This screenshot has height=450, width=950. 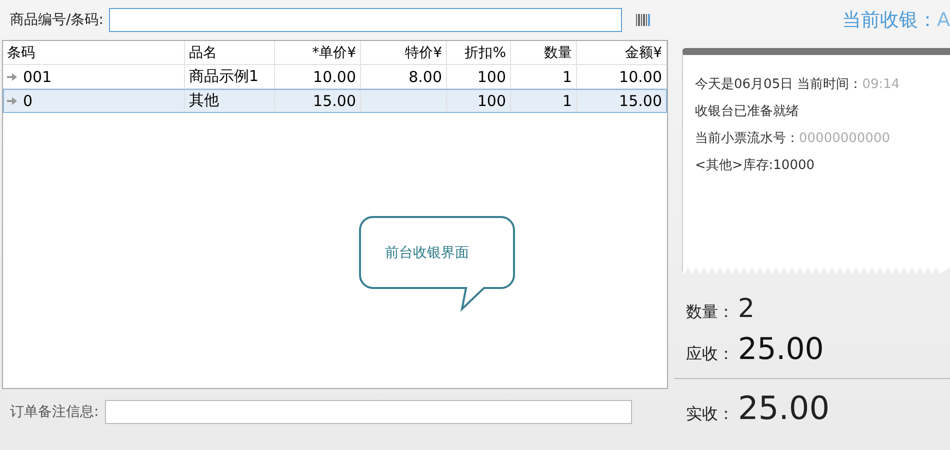 I want to click on table-cell: 001, so click(x=37, y=77).